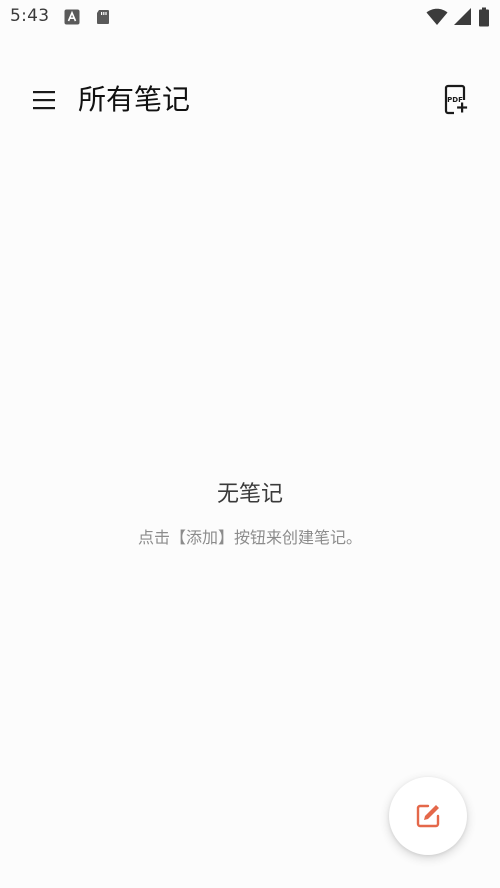 This screenshot has height=888, width=500. Describe the element at coordinates (484, 17) in the screenshot. I see `battery-icon` at that location.